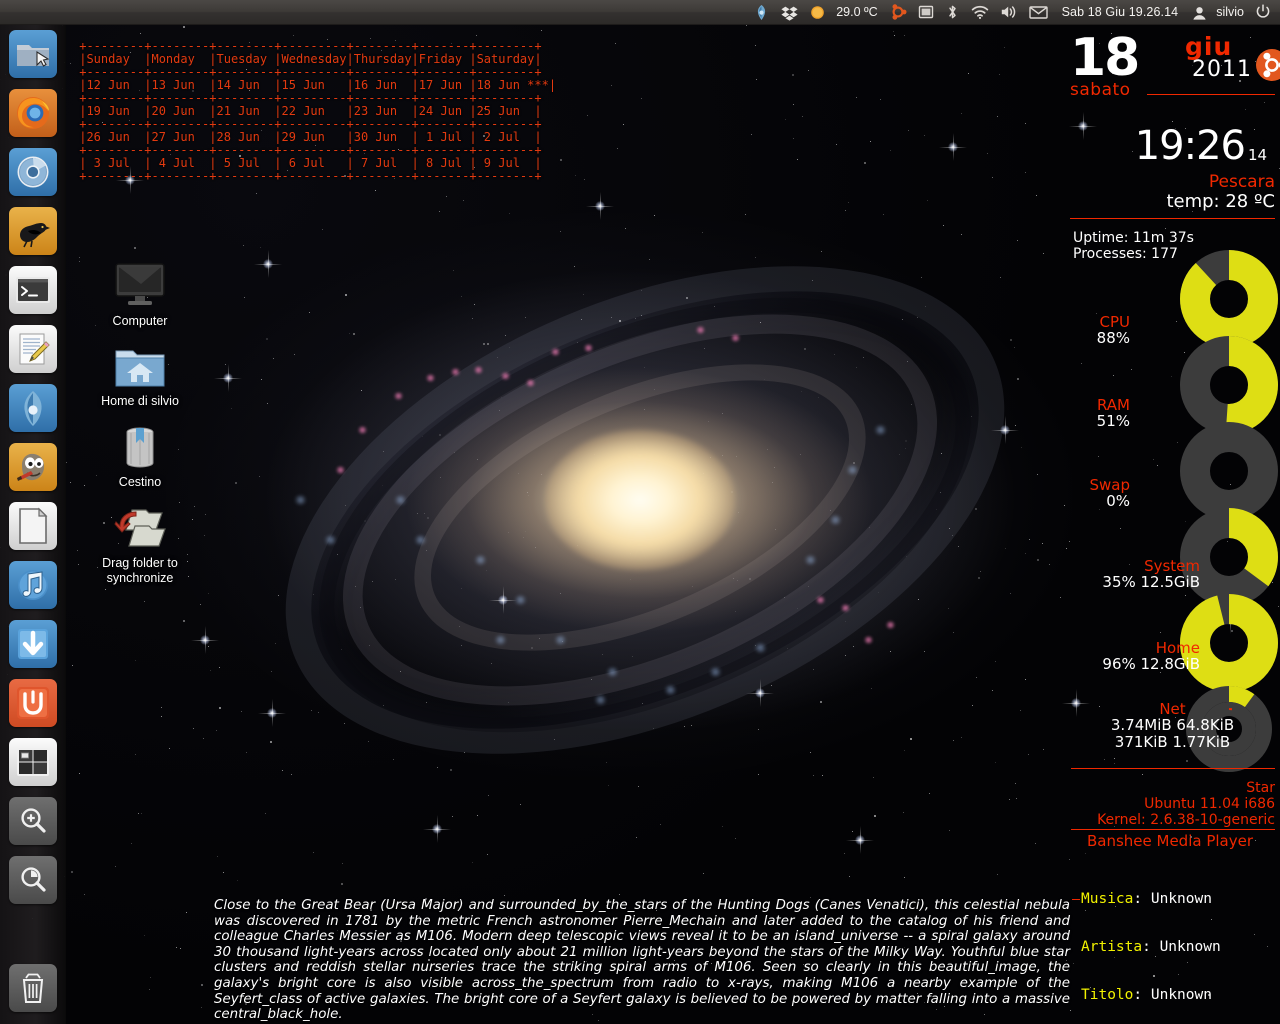 The width and height of the screenshot is (1280, 1024). What do you see at coordinates (1107, 995) in the screenshot?
I see `player-key: Titolo` at bounding box center [1107, 995].